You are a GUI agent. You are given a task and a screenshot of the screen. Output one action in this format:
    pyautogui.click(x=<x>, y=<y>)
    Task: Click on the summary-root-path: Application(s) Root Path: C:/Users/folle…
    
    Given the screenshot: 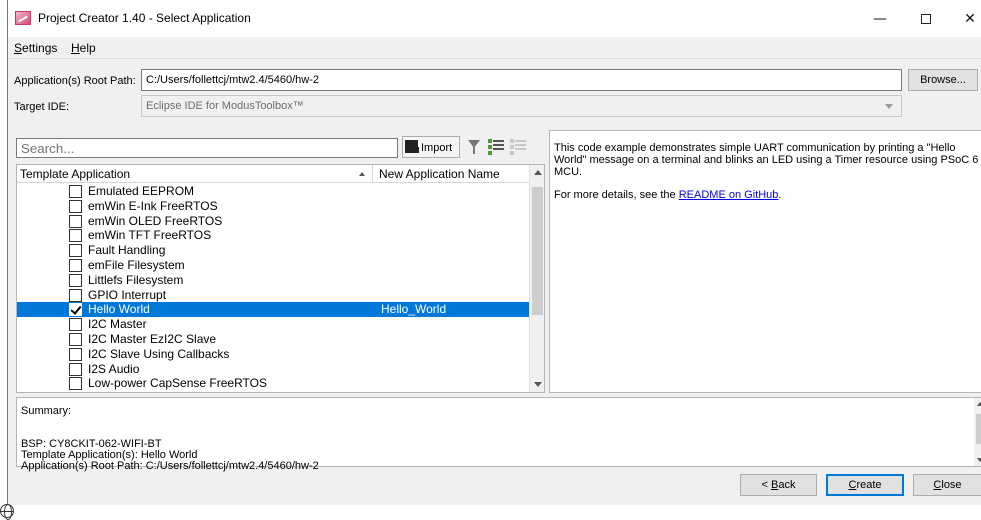 What is the action you would take?
    pyautogui.click(x=170, y=466)
    